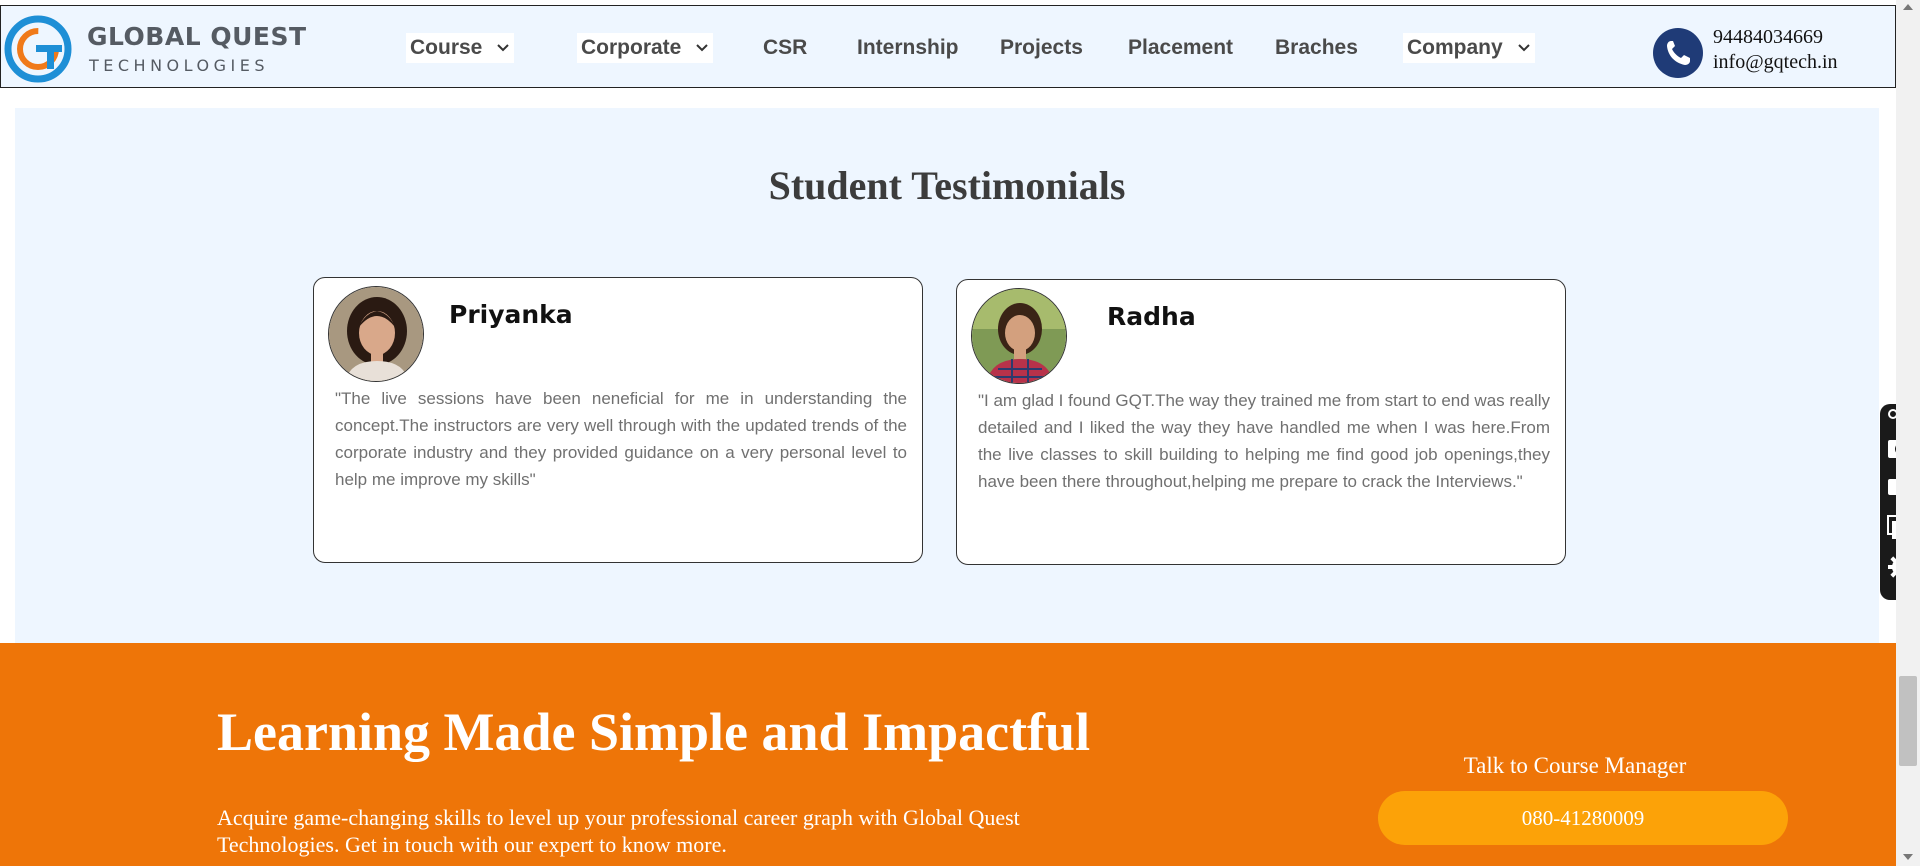  What do you see at coordinates (1908, 7) in the screenshot?
I see `scroll-up-arrow-icon` at bounding box center [1908, 7].